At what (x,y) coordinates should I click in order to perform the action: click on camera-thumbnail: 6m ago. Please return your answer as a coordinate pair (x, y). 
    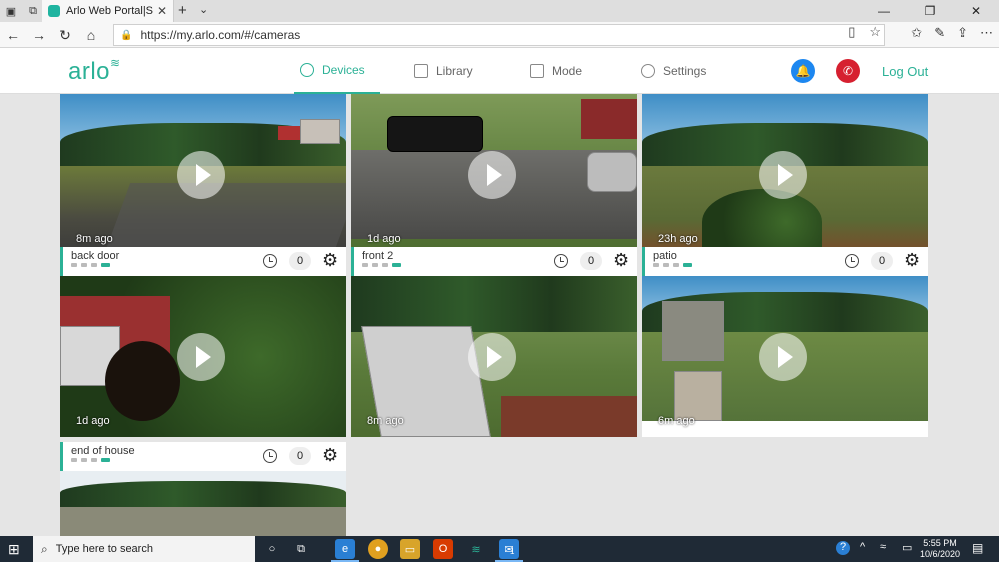
    Looking at the image, I should click on (785, 356).